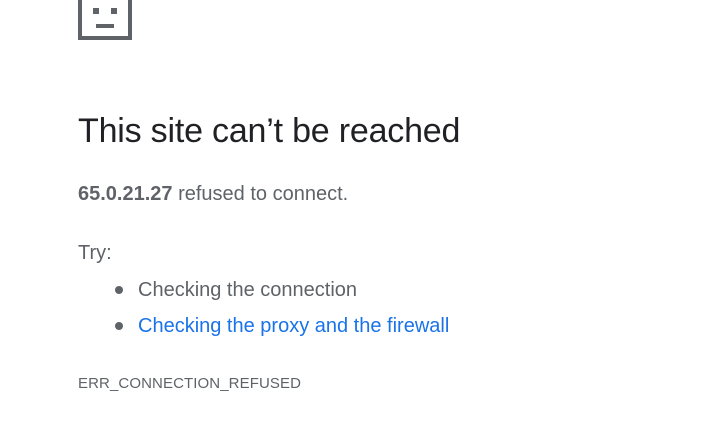 This screenshot has height=430, width=705. I want to click on error-code: ERR_CONNECTION_REFUSED, so click(190, 383).